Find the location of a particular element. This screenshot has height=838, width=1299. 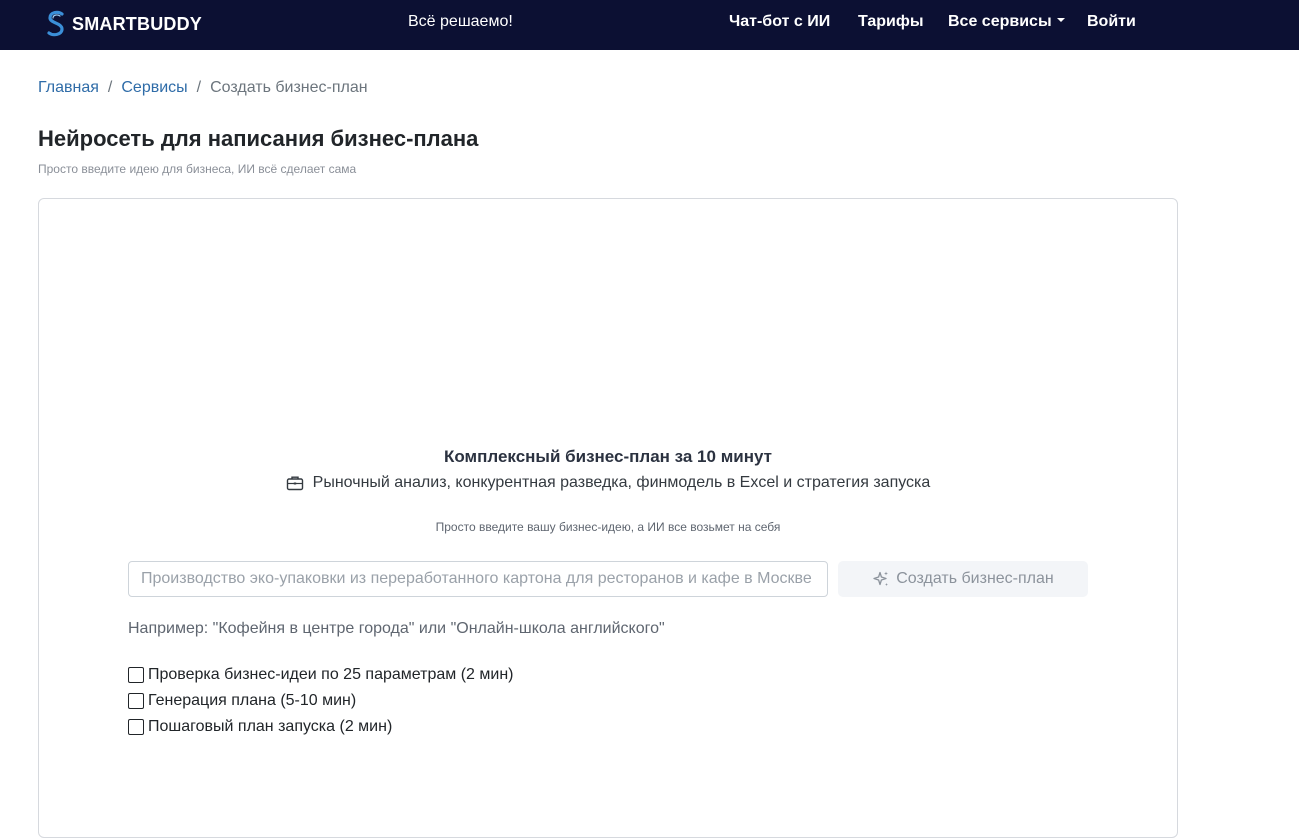

breadcrumb-home-link: Главная is located at coordinates (68, 88).